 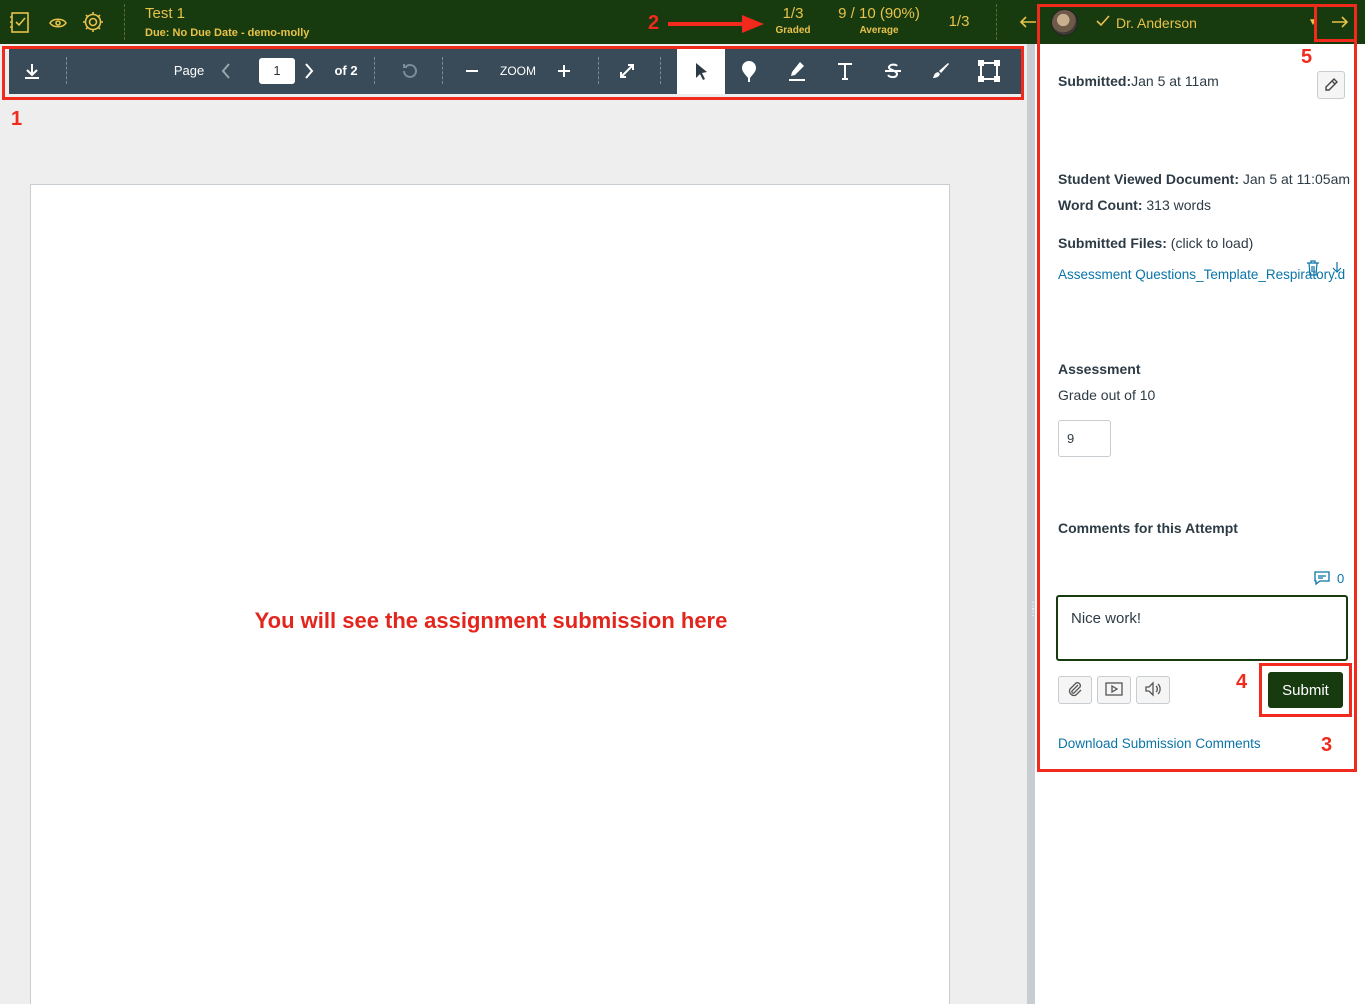 What do you see at coordinates (716, 24) in the screenshot?
I see `annotation-arrow-icon` at bounding box center [716, 24].